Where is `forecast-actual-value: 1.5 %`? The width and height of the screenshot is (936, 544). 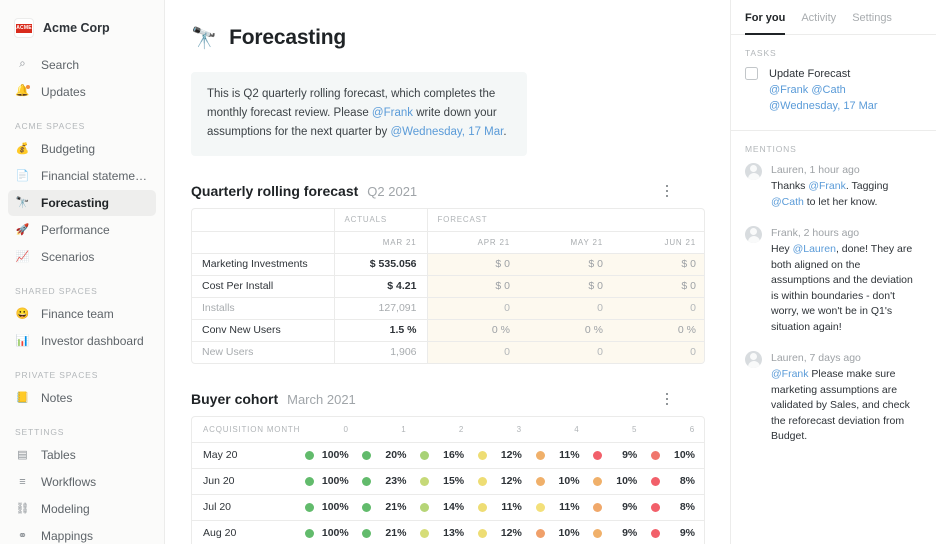 forecast-actual-value: 1.5 % is located at coordinates (380, 330).